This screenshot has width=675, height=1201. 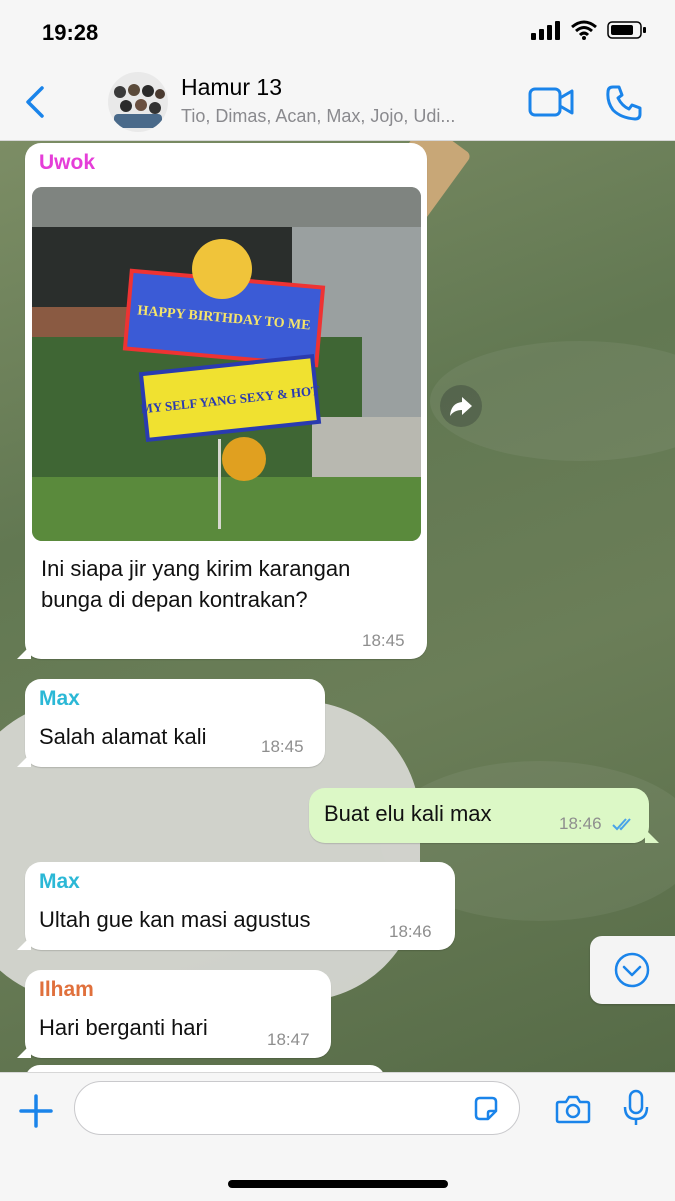 I want to click on video-call-icon, so click(x=551, y=102).